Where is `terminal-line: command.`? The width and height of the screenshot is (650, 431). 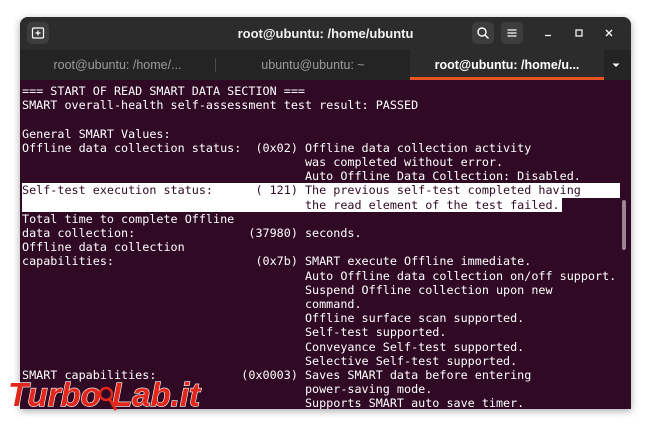
terminal-line: command. is located at coordinates (192, 304).